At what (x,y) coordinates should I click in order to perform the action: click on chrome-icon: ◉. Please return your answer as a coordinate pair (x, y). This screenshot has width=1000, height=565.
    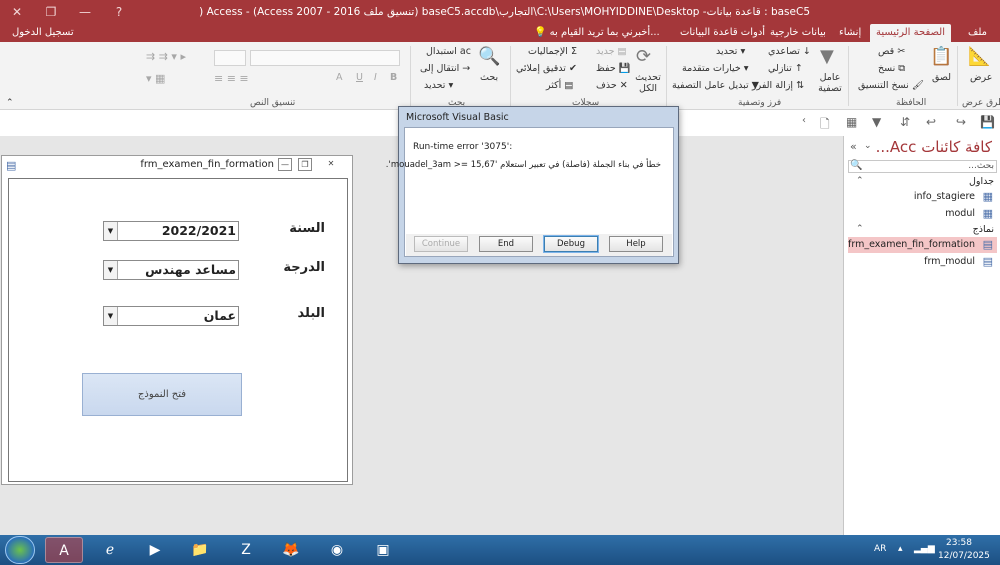
    Looking at the image, I should click on (337, 550).